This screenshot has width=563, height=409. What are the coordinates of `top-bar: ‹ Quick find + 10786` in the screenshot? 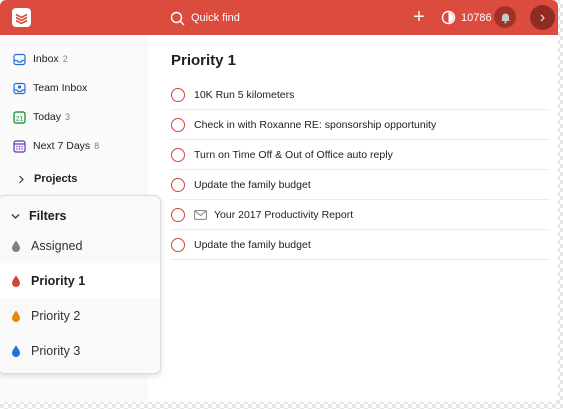 It's located at (279, 17).